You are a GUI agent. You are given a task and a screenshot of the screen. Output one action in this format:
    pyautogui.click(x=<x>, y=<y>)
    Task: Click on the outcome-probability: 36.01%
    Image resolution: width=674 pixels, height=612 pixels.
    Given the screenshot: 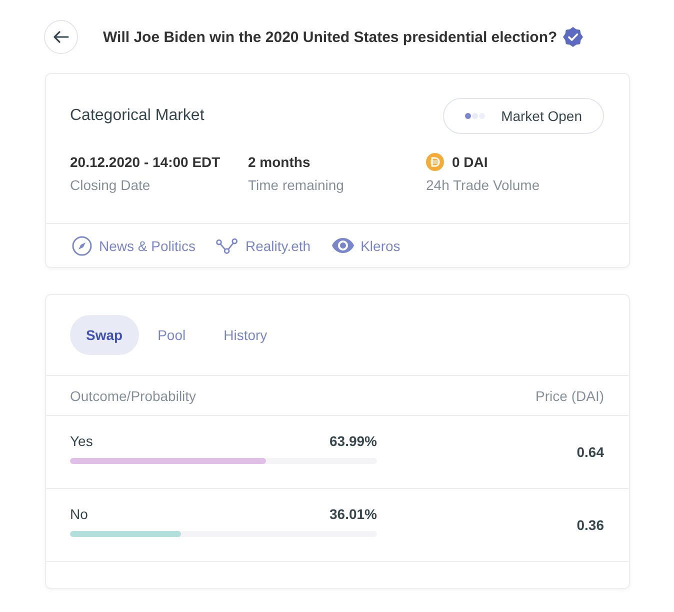 What is the action you would take?
    pyautogui.click(x=353, y=514)
    